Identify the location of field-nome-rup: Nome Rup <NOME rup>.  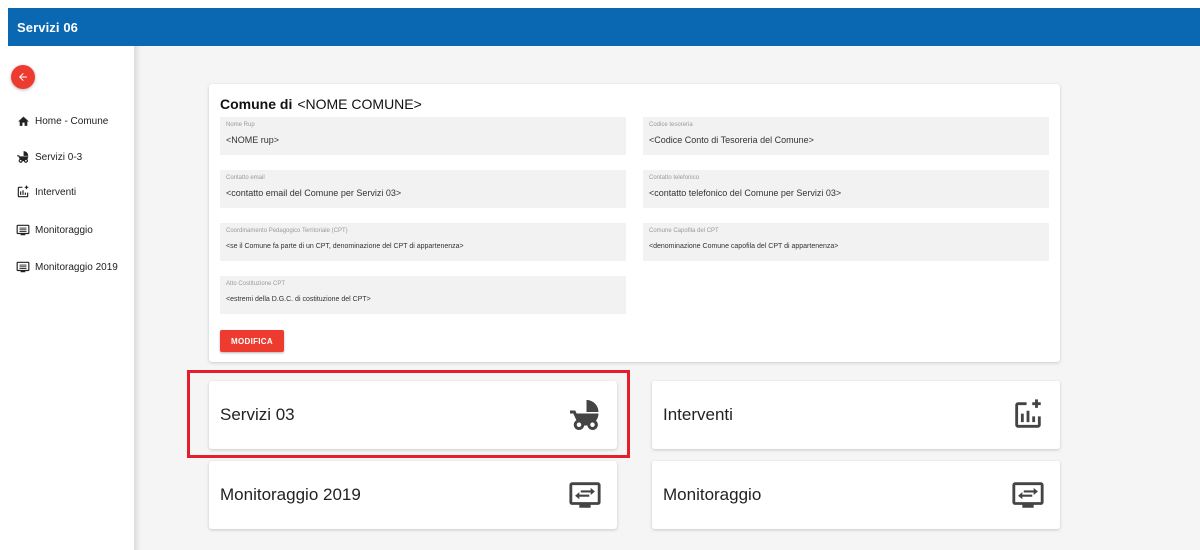
(423, 136).